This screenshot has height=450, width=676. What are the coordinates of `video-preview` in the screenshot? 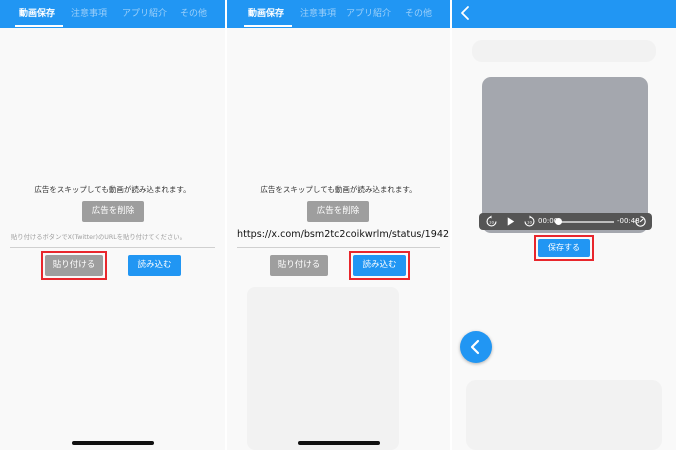 It's located at (565, 155).